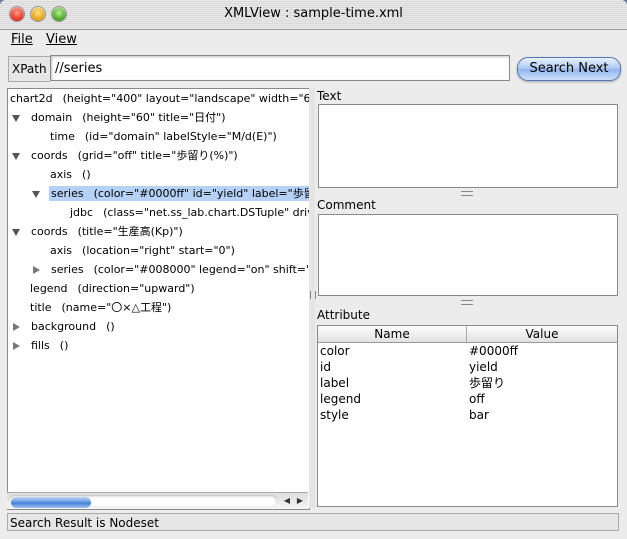  I want to click on tree-node-label: time (id="domain" labelStyle="M/d(E)"), so click(163, 136).